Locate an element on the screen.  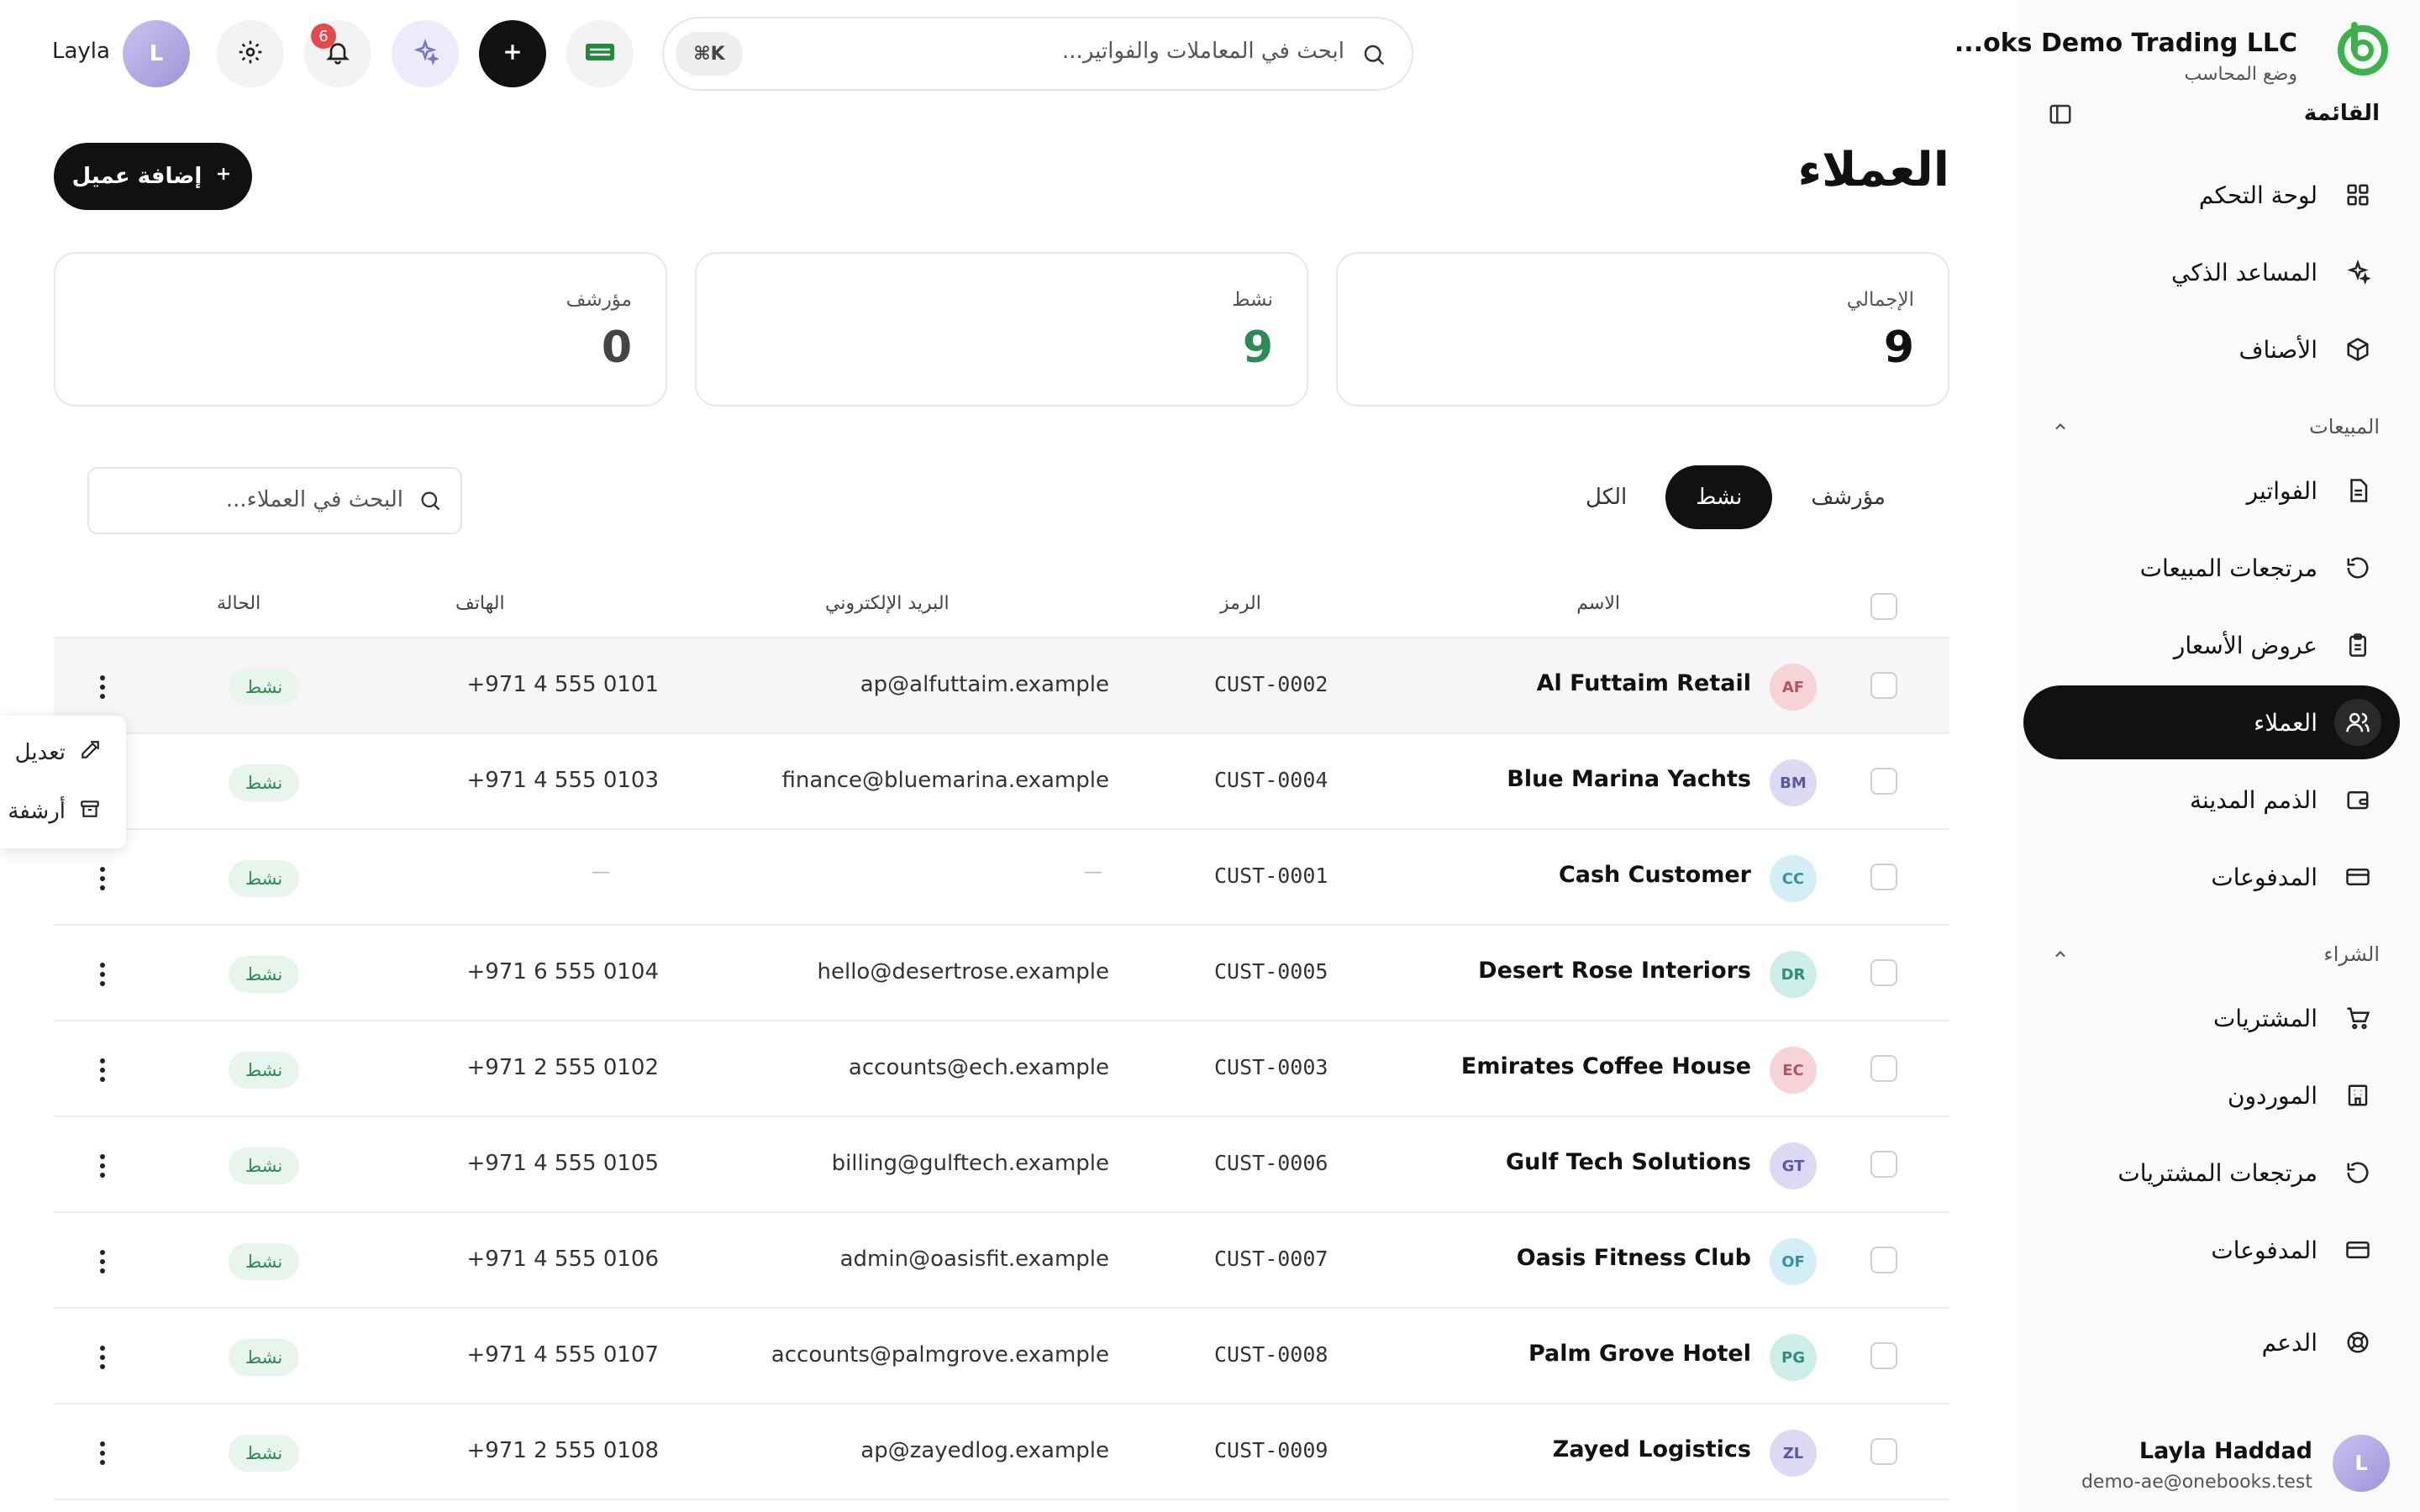
brand: ...oks Demo Trading LLC وضع المحاسب is located at coordinates (2177, 49).